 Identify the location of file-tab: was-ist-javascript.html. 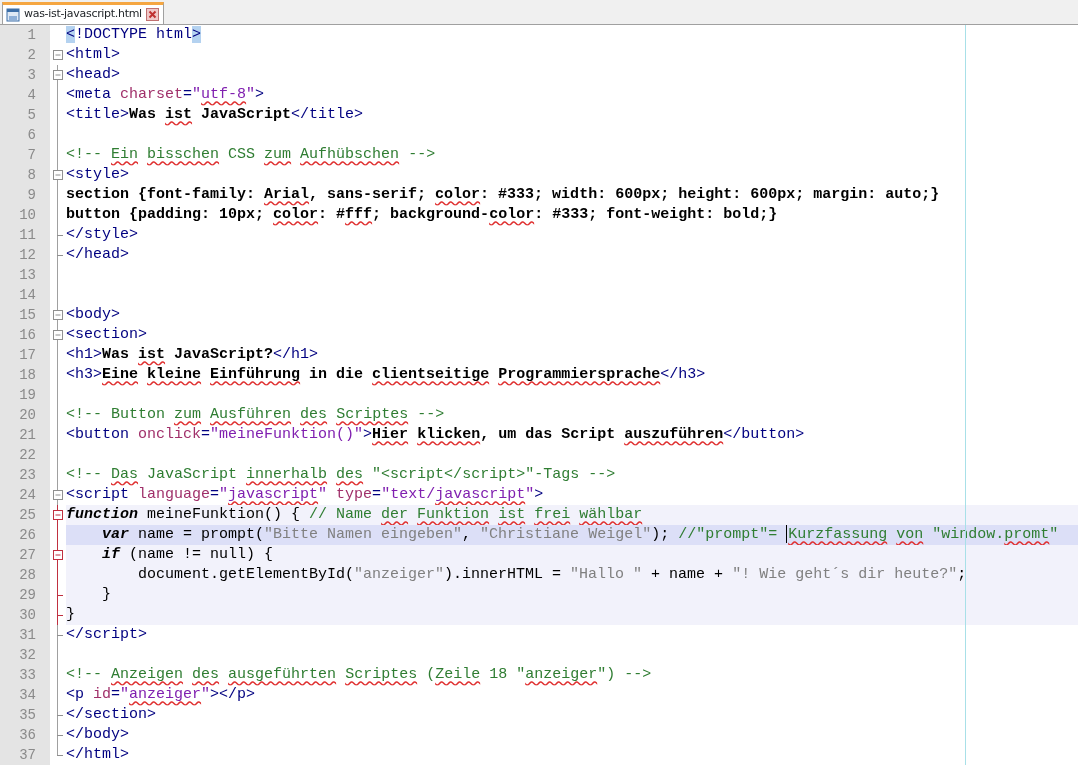
(83, 13).